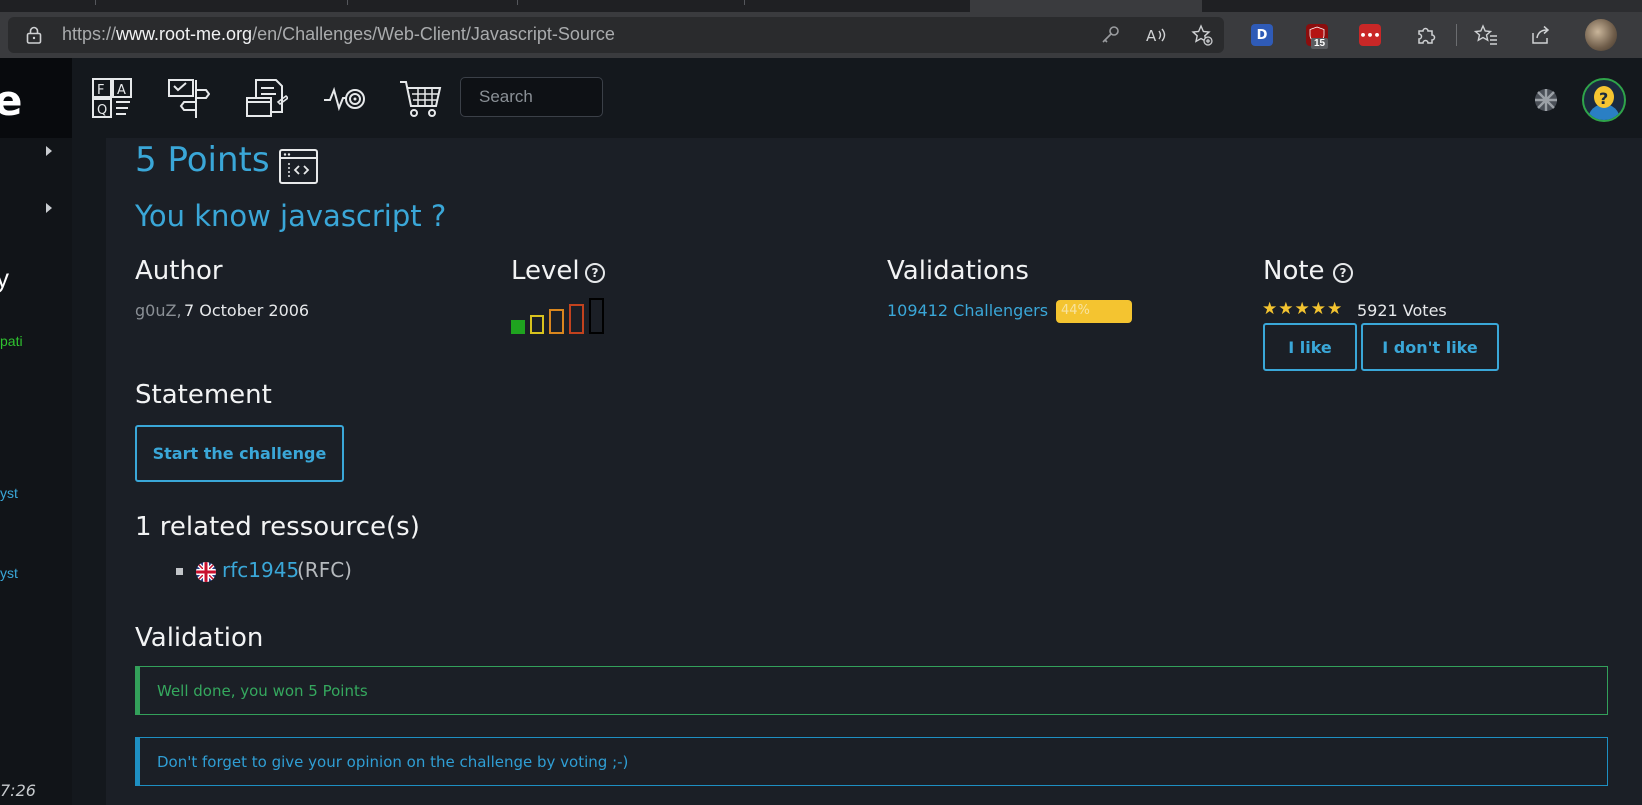 Image resolution: width=1642 pixels, height=805 pixels. I want to click on validations-percent: 44%, so click(1075, 310).